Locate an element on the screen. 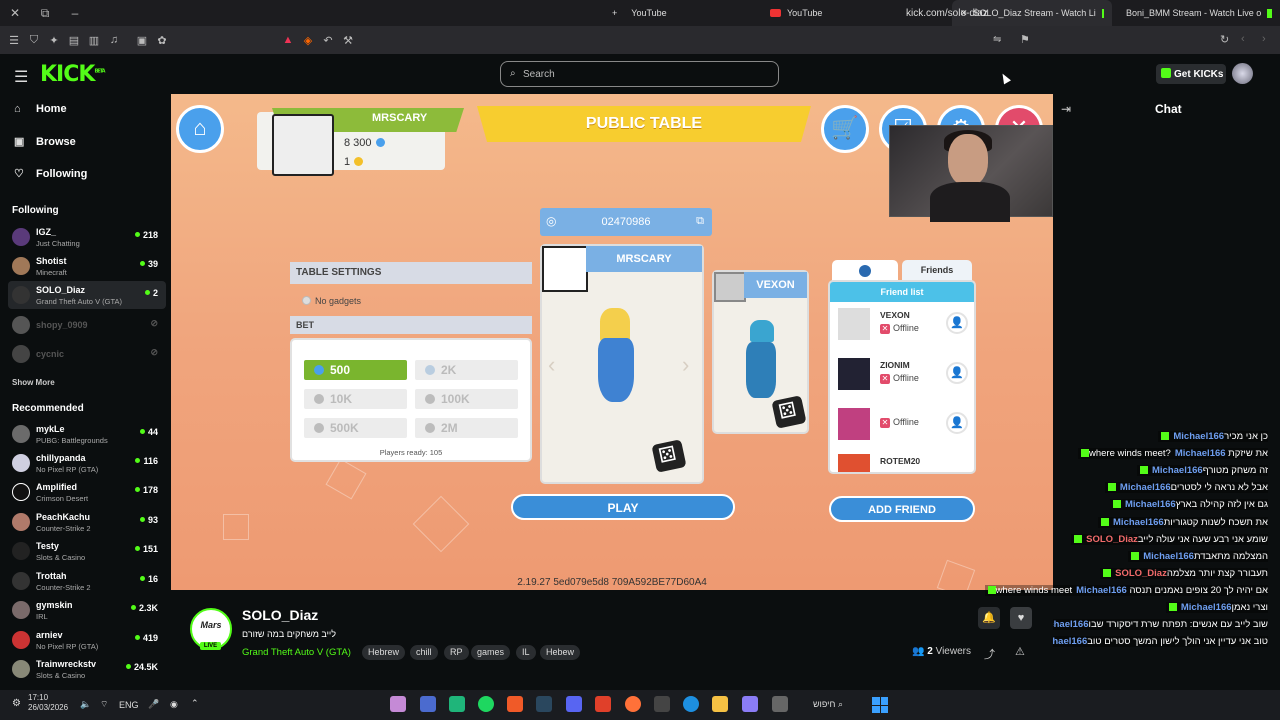 The height and width of the screenshot is (720, 1280). shield-icon: ⛉ is located at coordinates (34, 40).